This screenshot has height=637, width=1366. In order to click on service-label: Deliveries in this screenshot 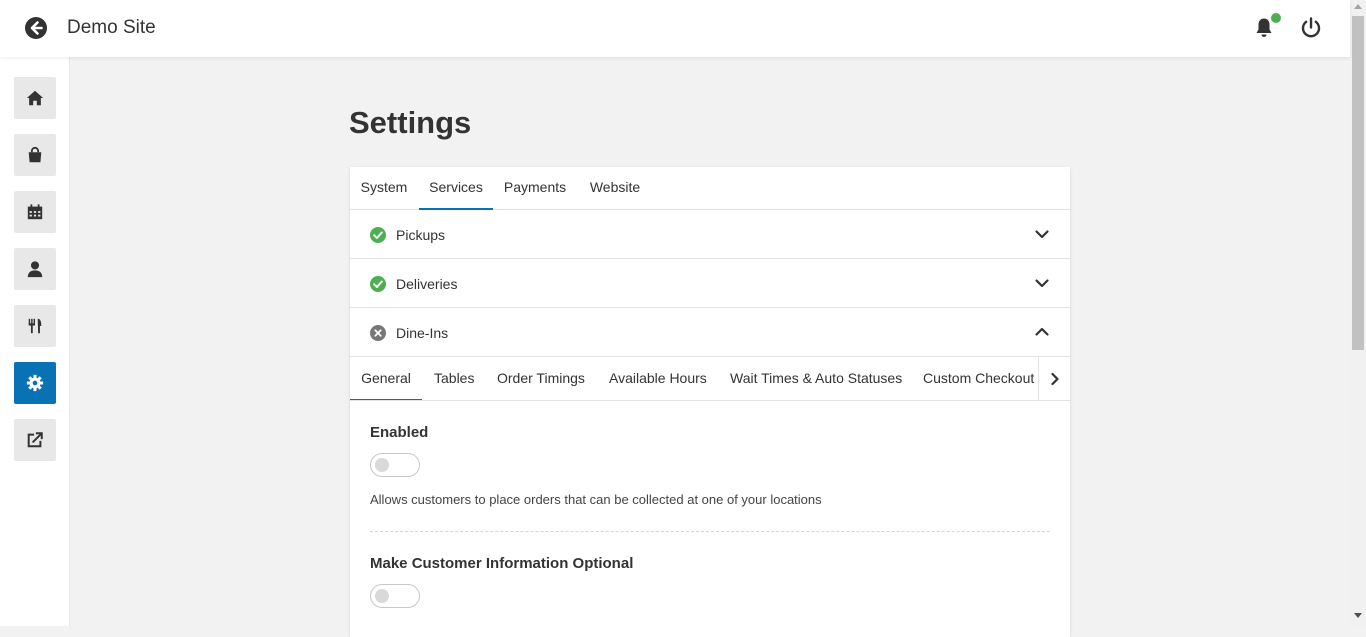, I will do `click(427, 284)`.